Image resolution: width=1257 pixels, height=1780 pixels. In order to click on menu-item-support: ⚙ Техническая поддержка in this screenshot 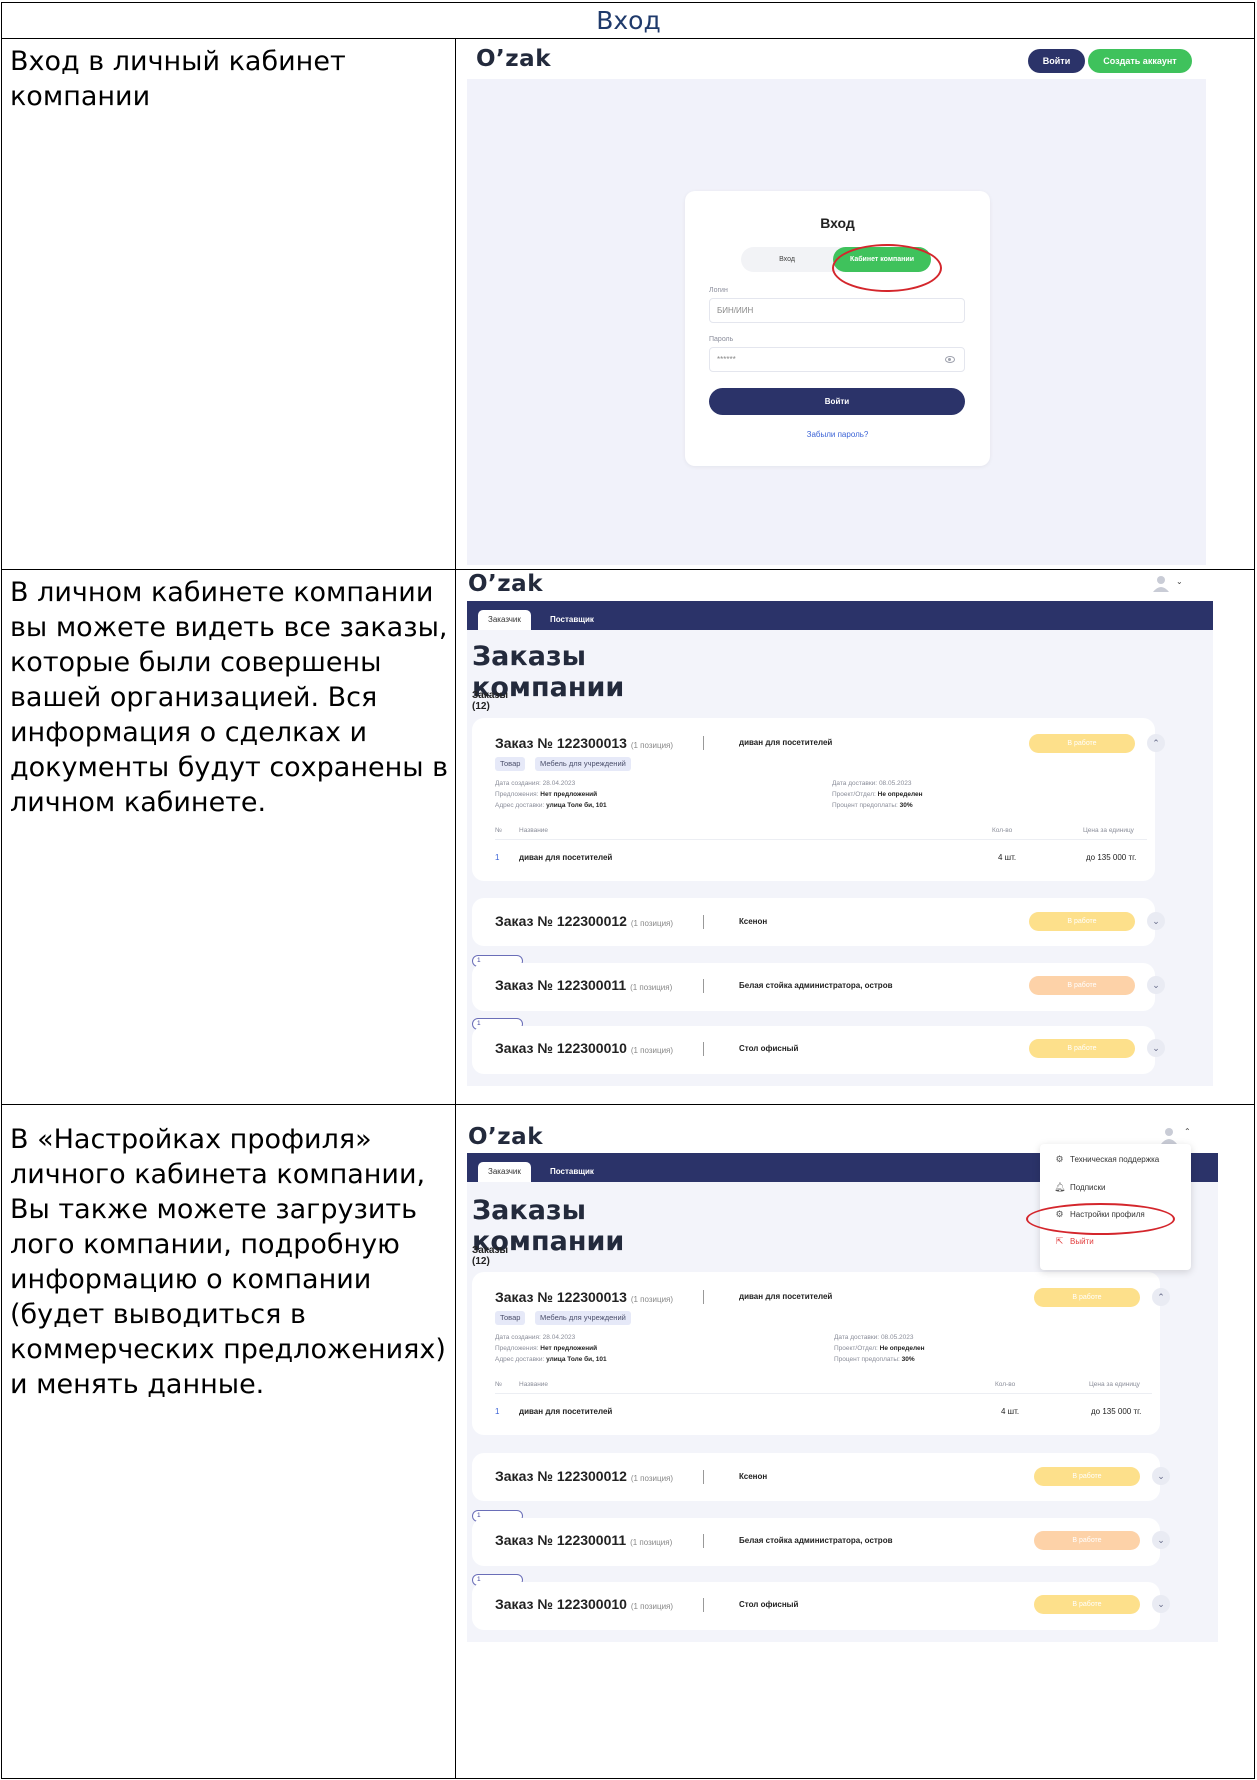, I will do `click(1106, 1159)`.